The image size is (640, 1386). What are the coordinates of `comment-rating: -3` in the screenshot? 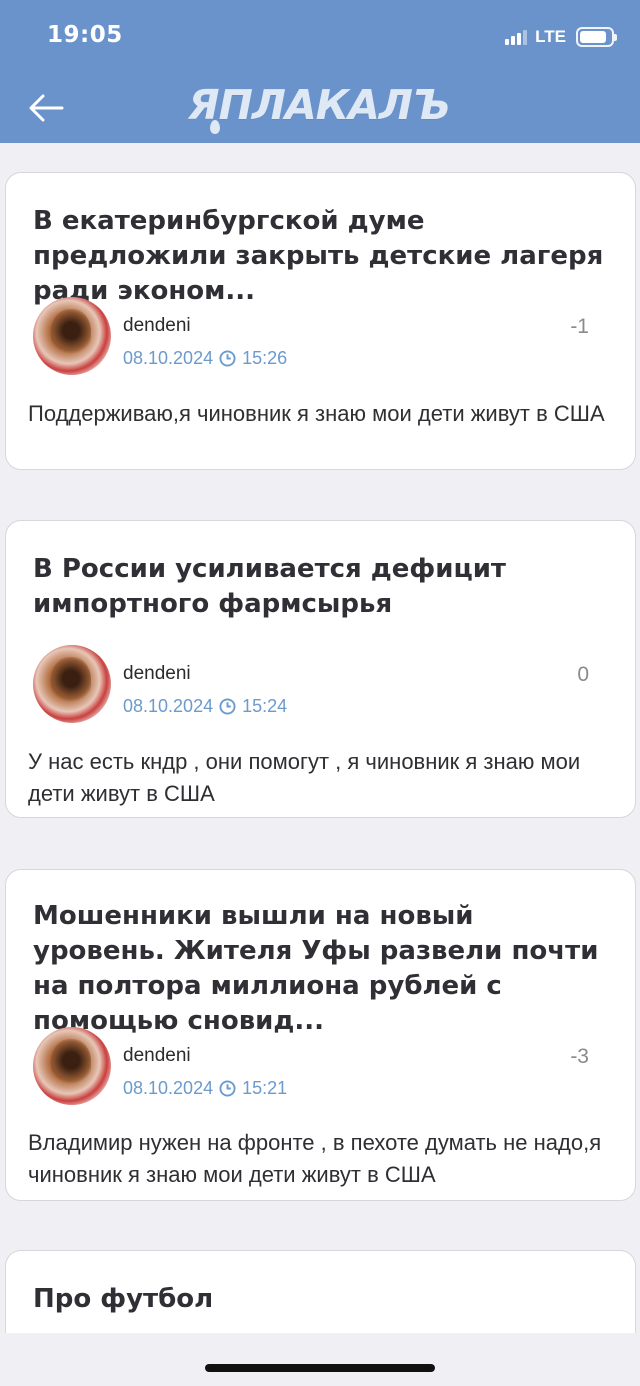 It's located at (579, 1056).